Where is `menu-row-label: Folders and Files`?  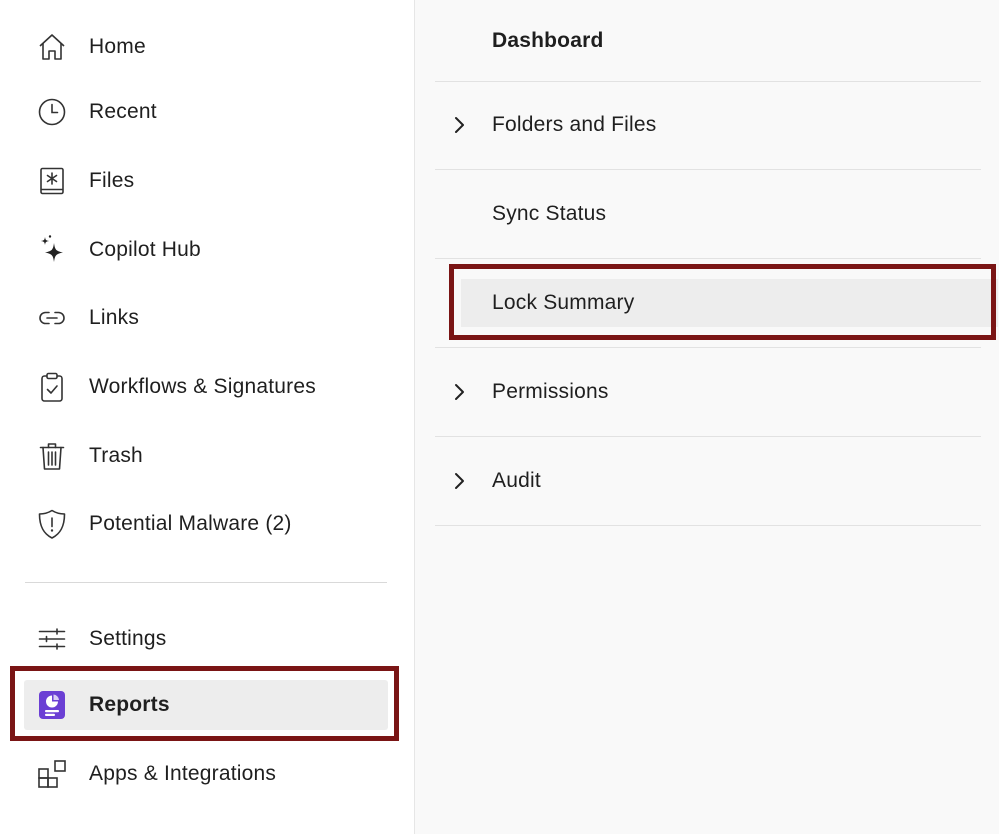
menu-row-label: Folders and Files is located at coordinates (574, 124).